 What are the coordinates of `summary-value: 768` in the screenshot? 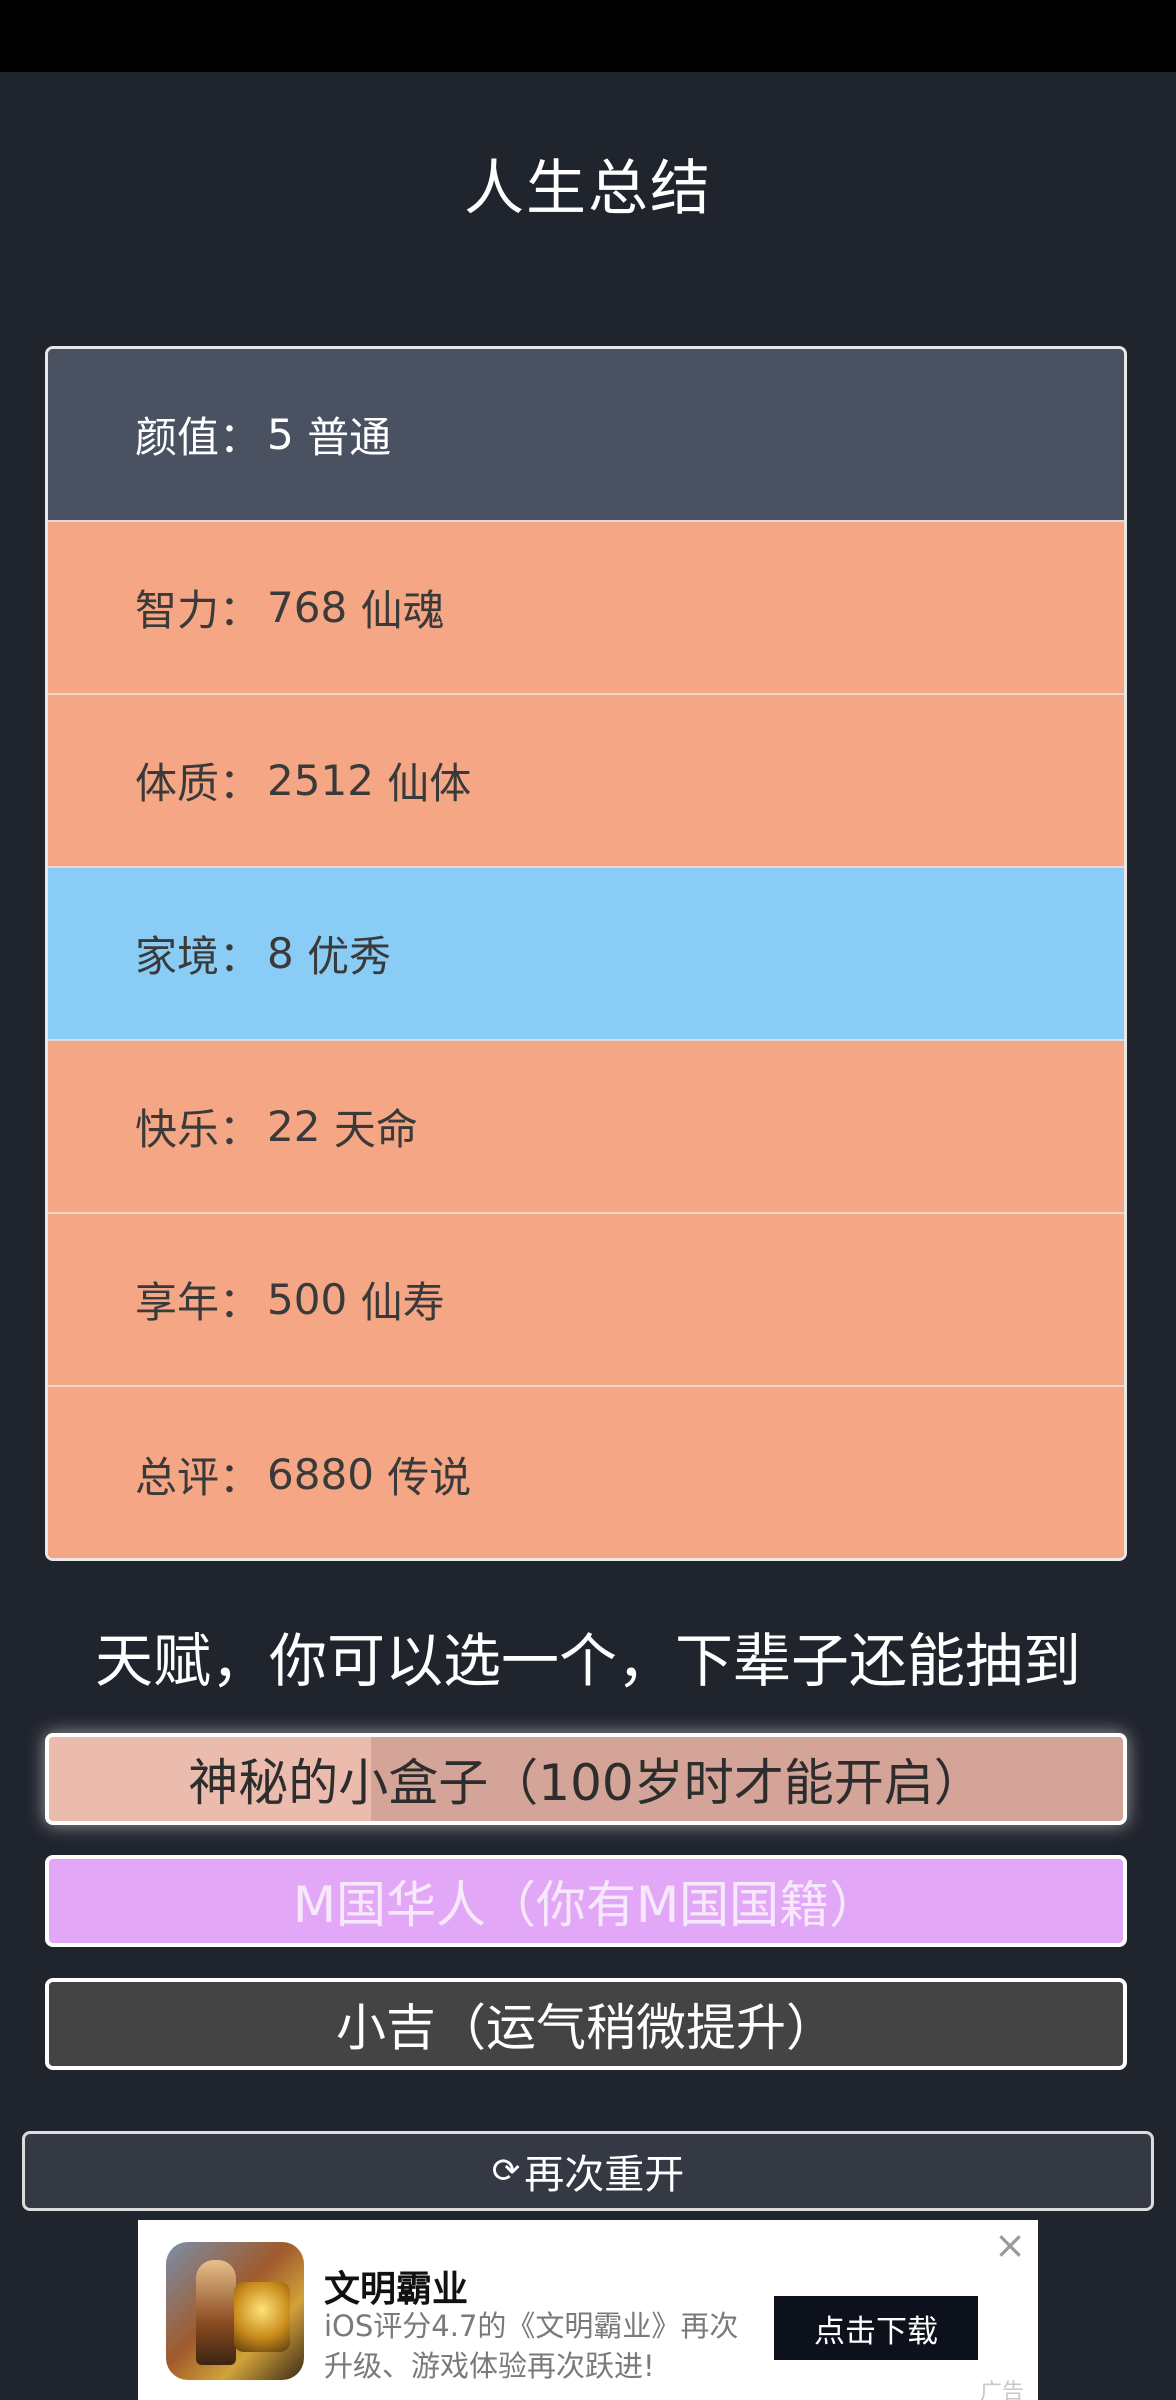 It's located at (307, 607).